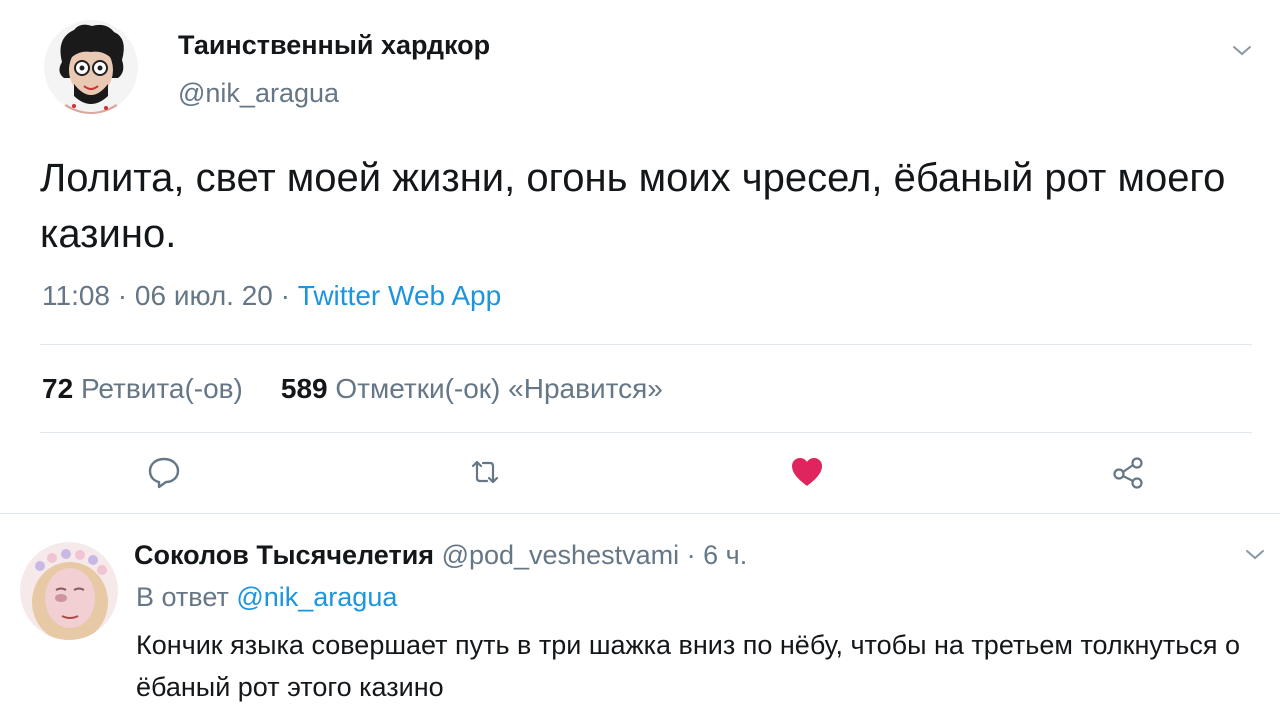 The width and height of the screenshot is (1280, 711). What do you see at coordinates (58, 388) in the screenshot?
I see `retweets-count: 72` at bounding box center [58, 388].